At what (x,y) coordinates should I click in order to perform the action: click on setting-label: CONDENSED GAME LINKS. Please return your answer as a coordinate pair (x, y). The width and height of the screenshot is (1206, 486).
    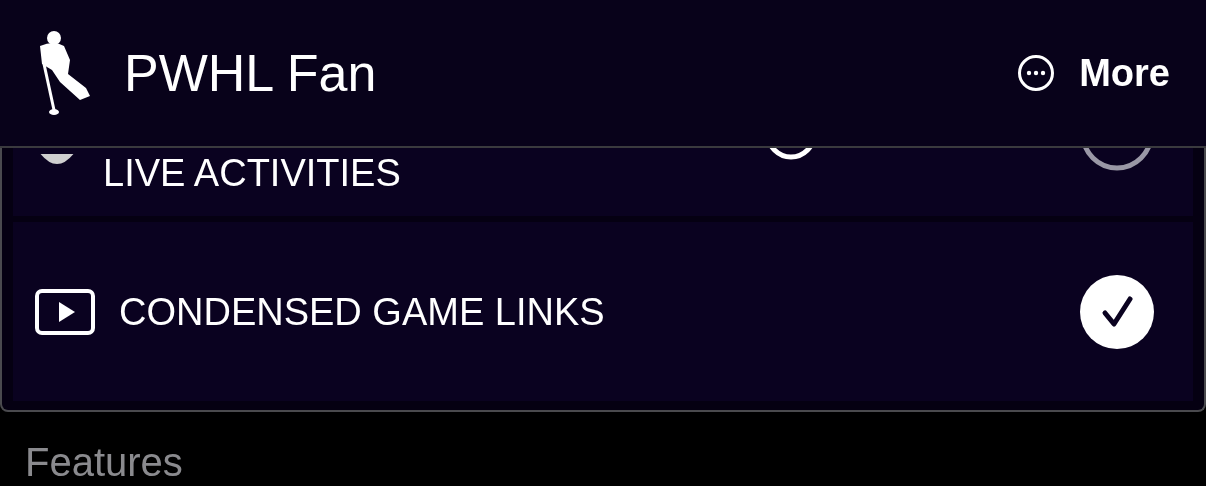
    Looking at the image, I should click on (362, 311).